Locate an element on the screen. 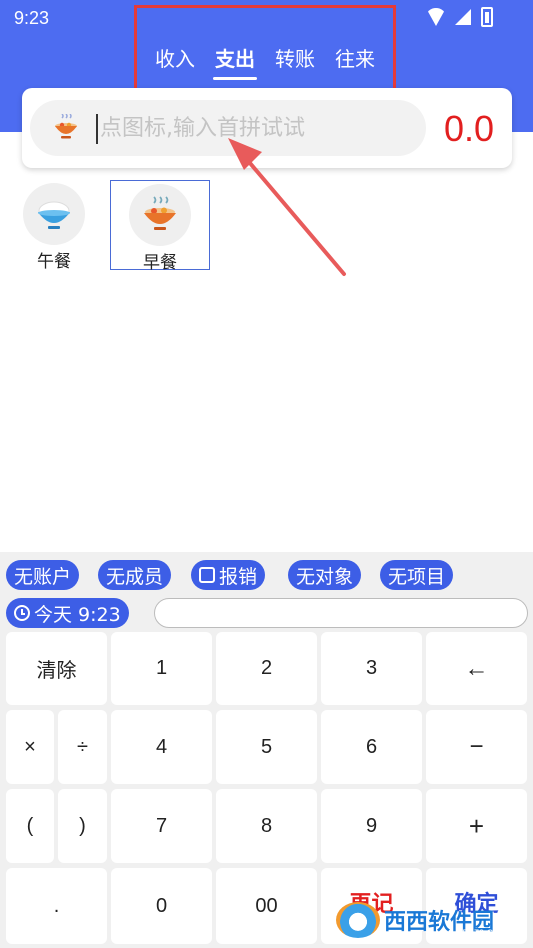 The width and height of the screenshot is (533, 948). tab-dealings: 往来 is located at coordinates (355, 57).